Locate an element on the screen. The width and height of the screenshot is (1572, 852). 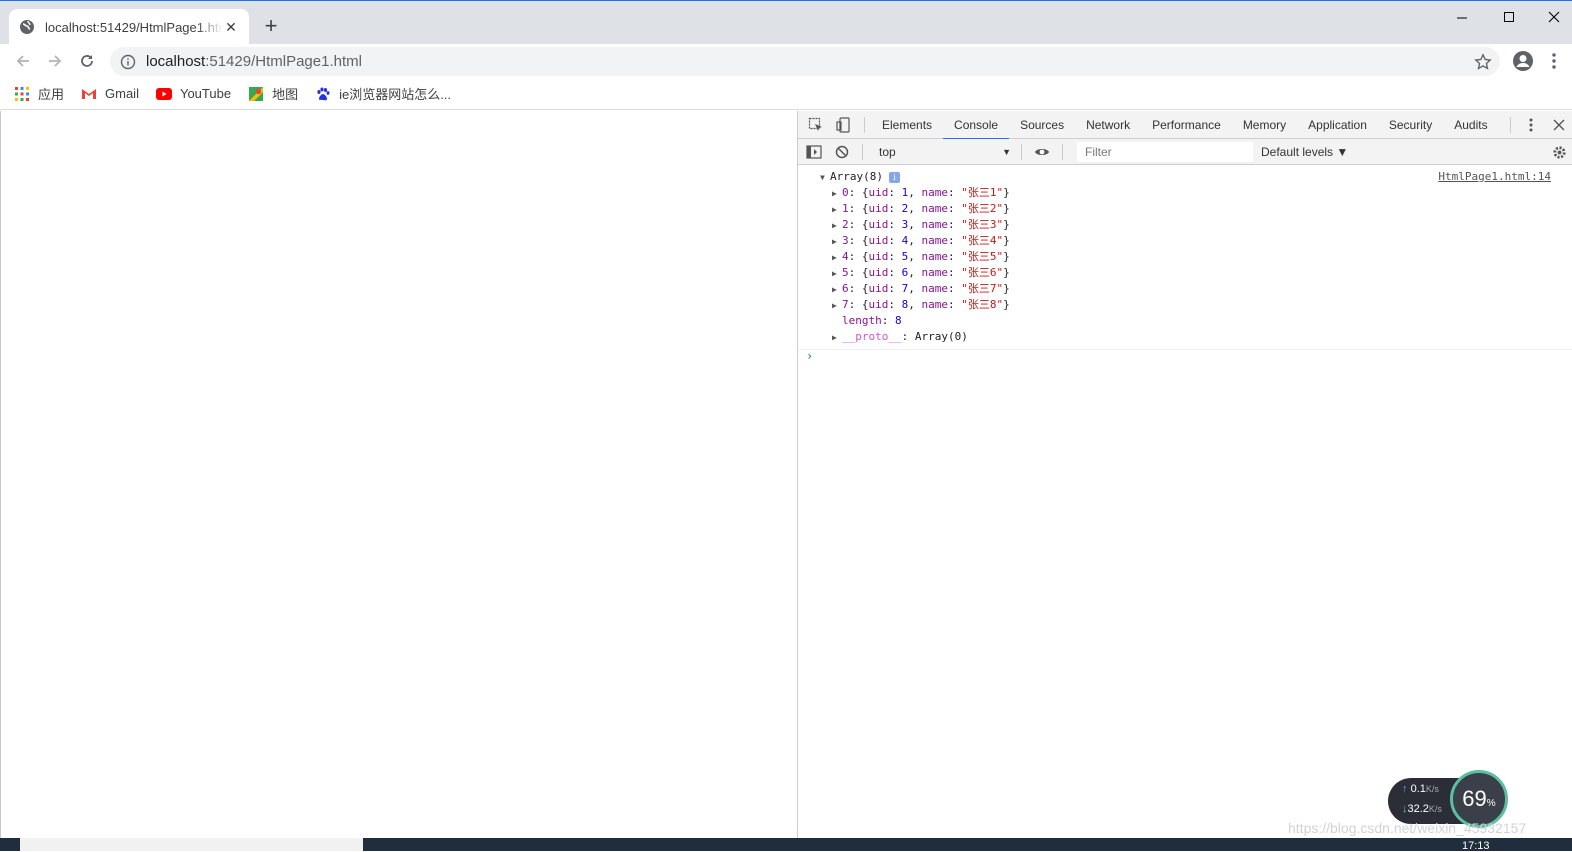
taskbar-search-box is located at coordinates (191, 844).